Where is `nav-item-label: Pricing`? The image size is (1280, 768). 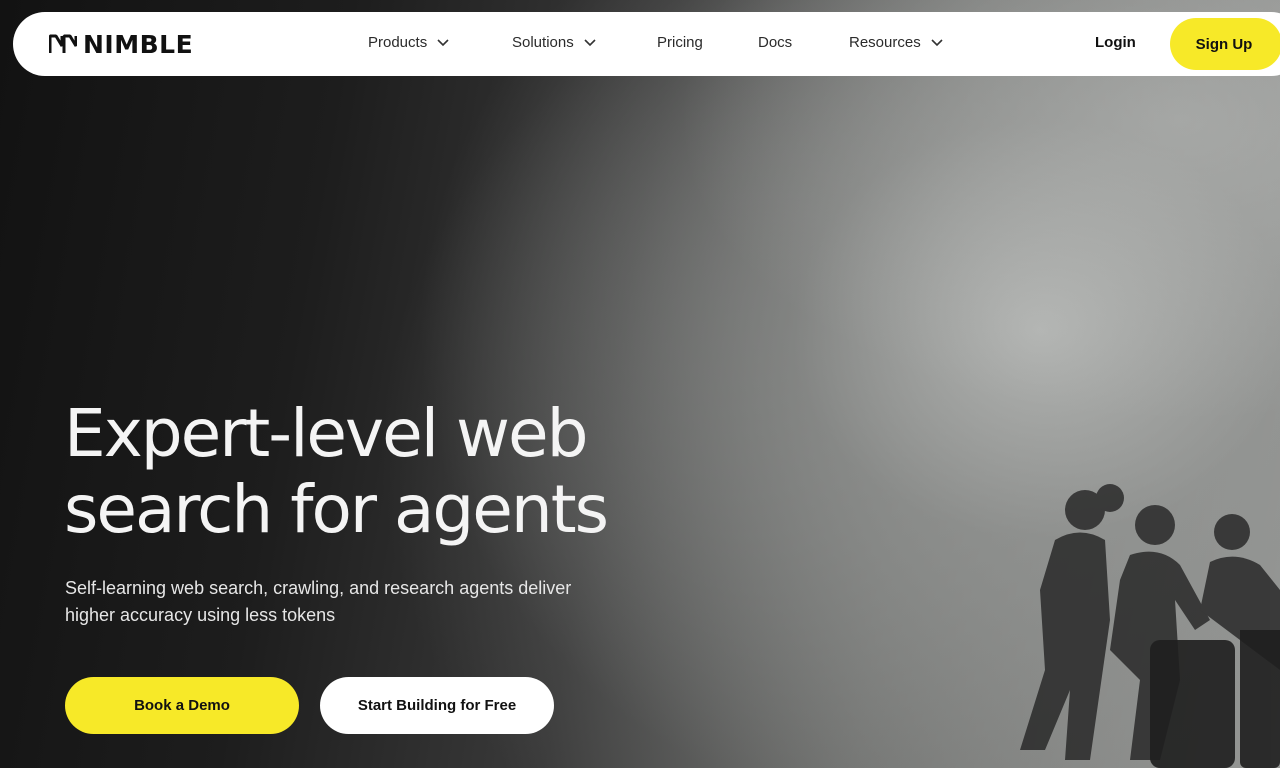 nav-item-label: Pricing is located at coordinates (680, 42).